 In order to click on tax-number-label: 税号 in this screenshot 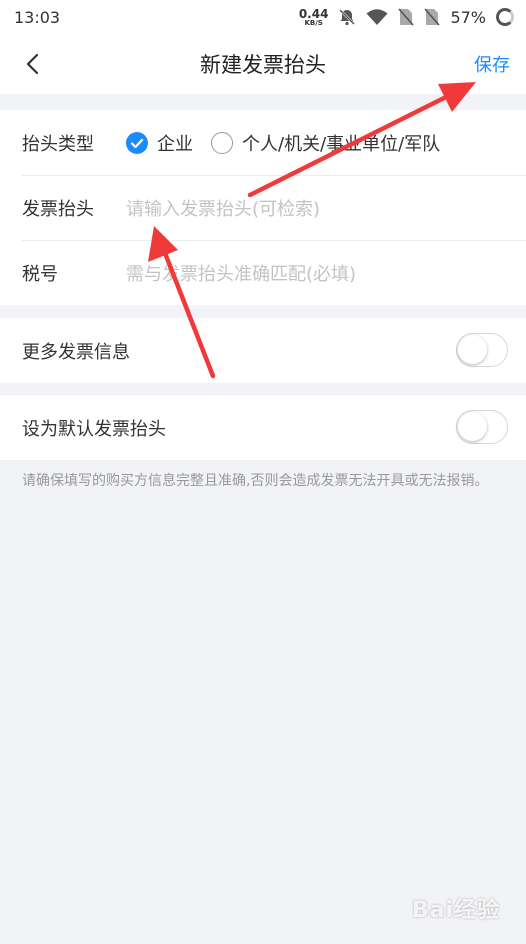, I will do `click(40, 274)`.